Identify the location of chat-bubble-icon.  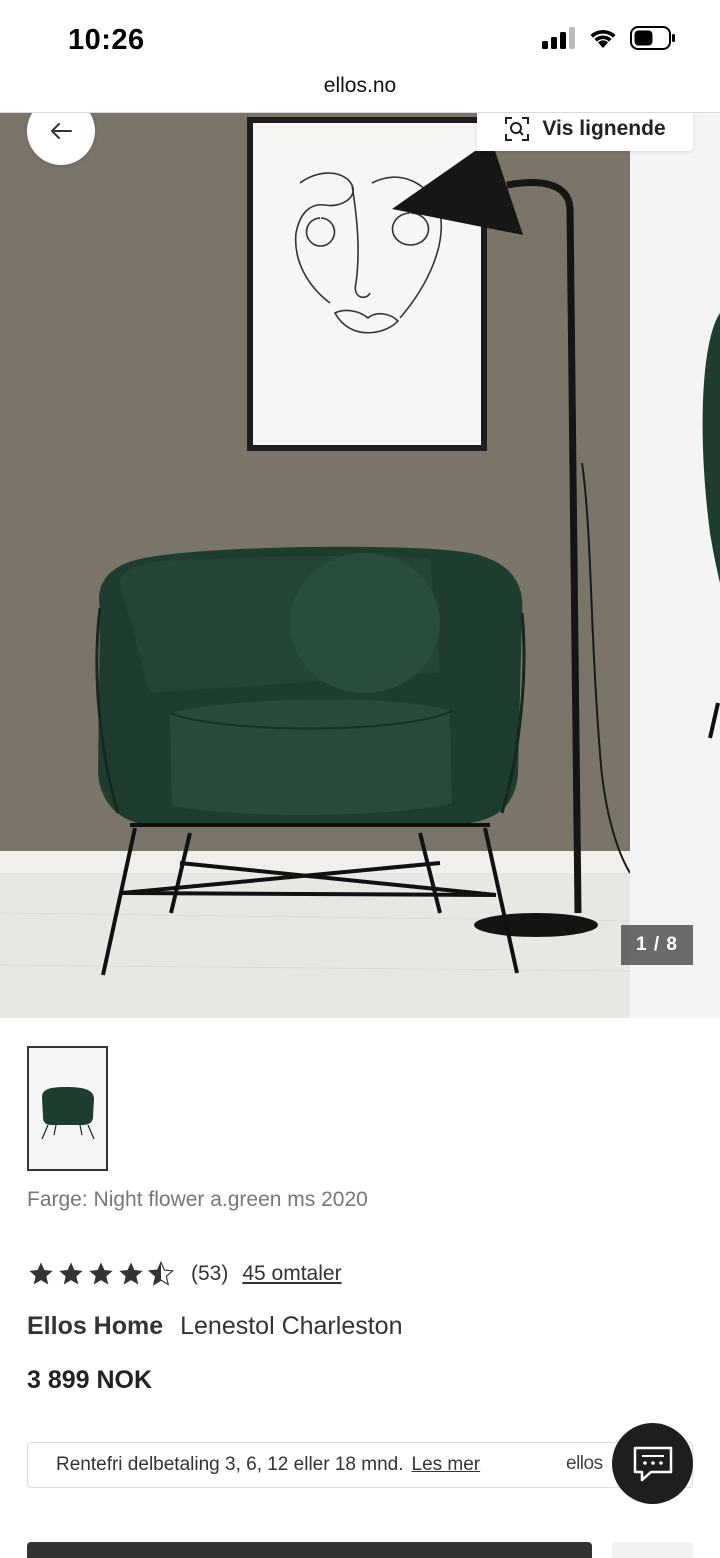
(652, 1463).